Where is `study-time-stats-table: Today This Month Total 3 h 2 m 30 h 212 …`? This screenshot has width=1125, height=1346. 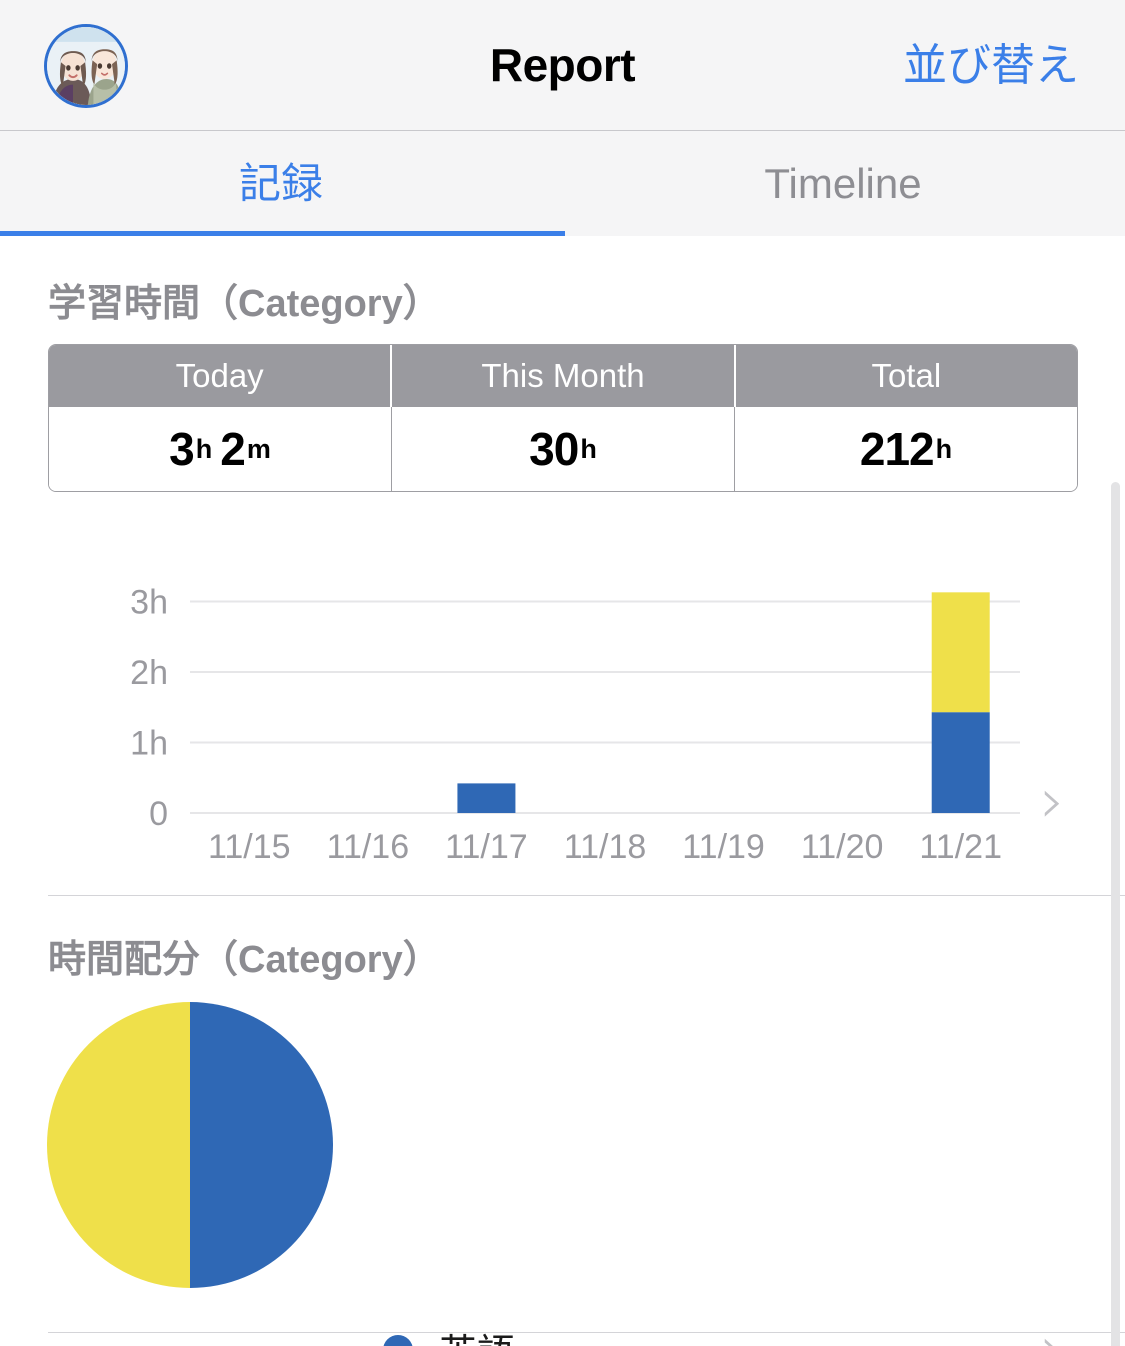 study-time-stats-table: Today This Month Total 3 h 2 m 30 h 212 … is located at coordinates (563, 418).